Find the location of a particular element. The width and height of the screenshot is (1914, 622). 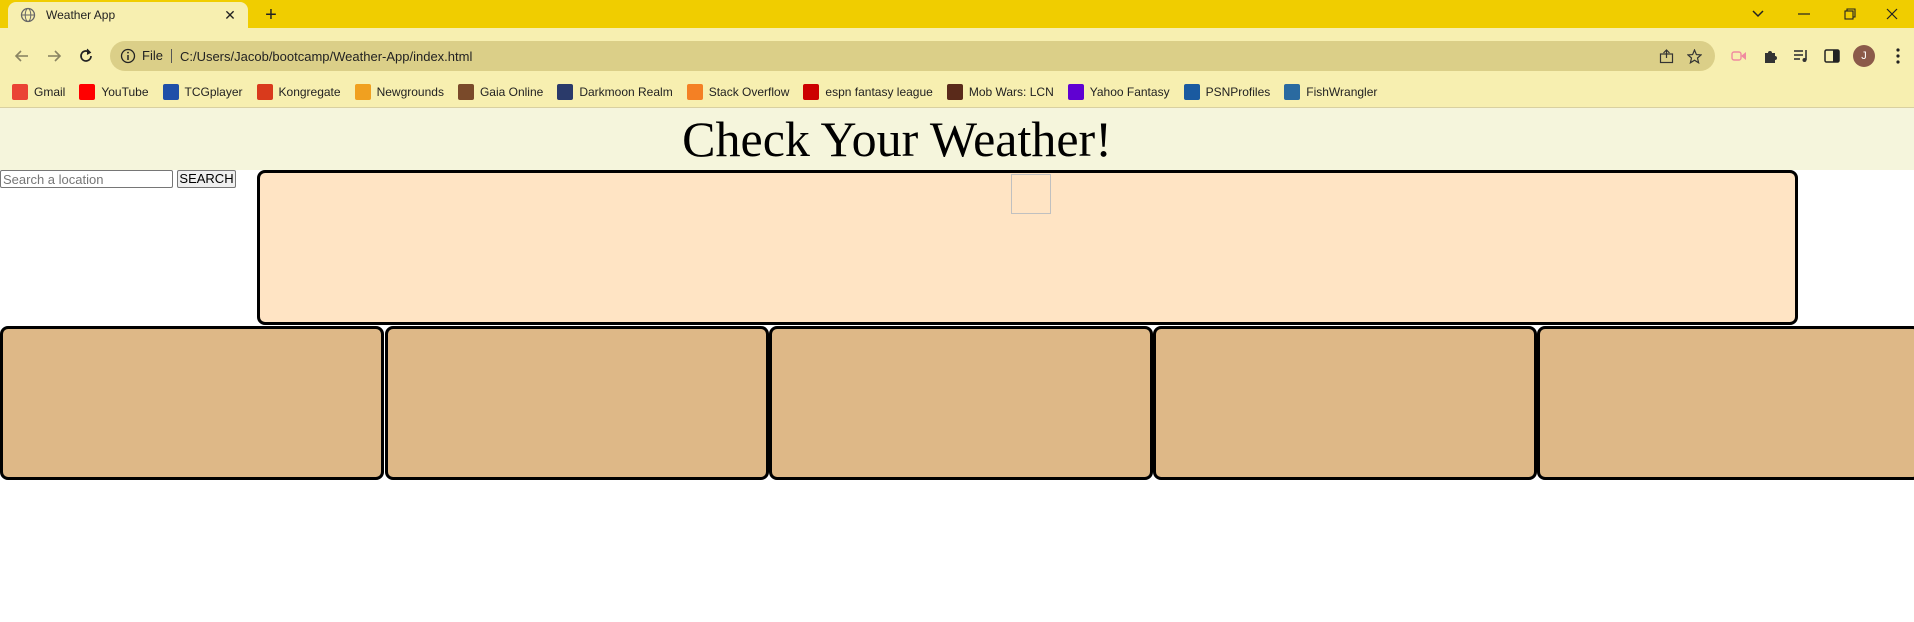

bookmark-item: Stack Overflow is located at coordinates (738, 91).